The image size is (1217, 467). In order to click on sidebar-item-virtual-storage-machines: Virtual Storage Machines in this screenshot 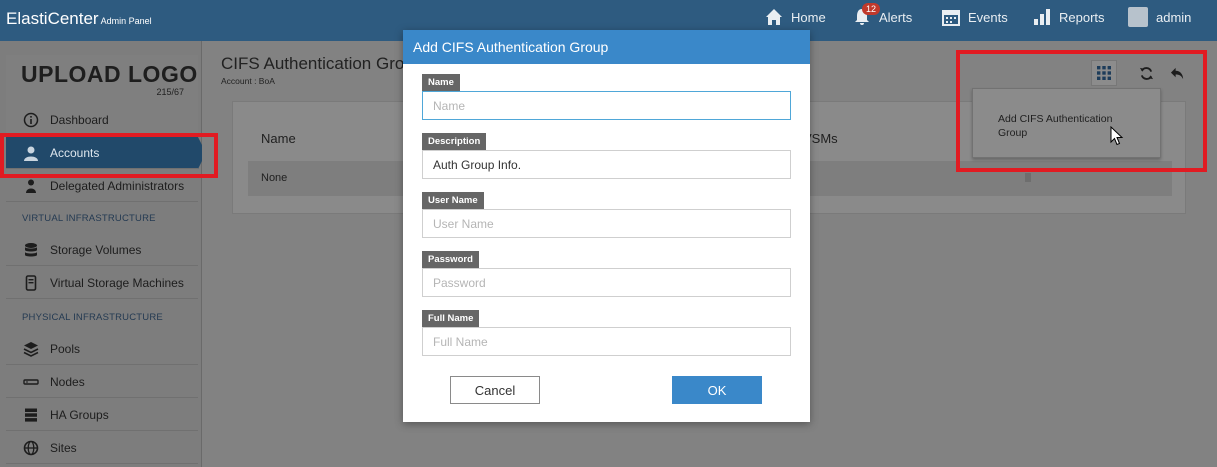, I will do `click(102, 283)`.